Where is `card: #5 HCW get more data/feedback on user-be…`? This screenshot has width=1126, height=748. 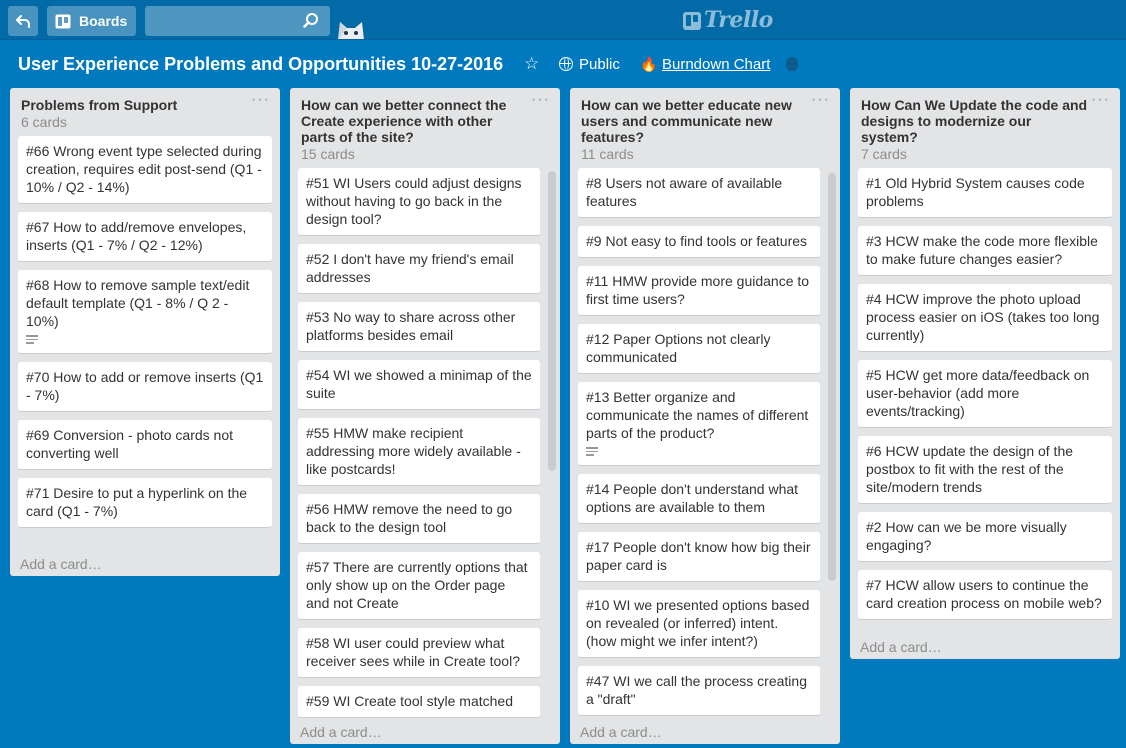
card: #5 HCW get more data/feedback on user-be… is located at coordinates (985, 394).